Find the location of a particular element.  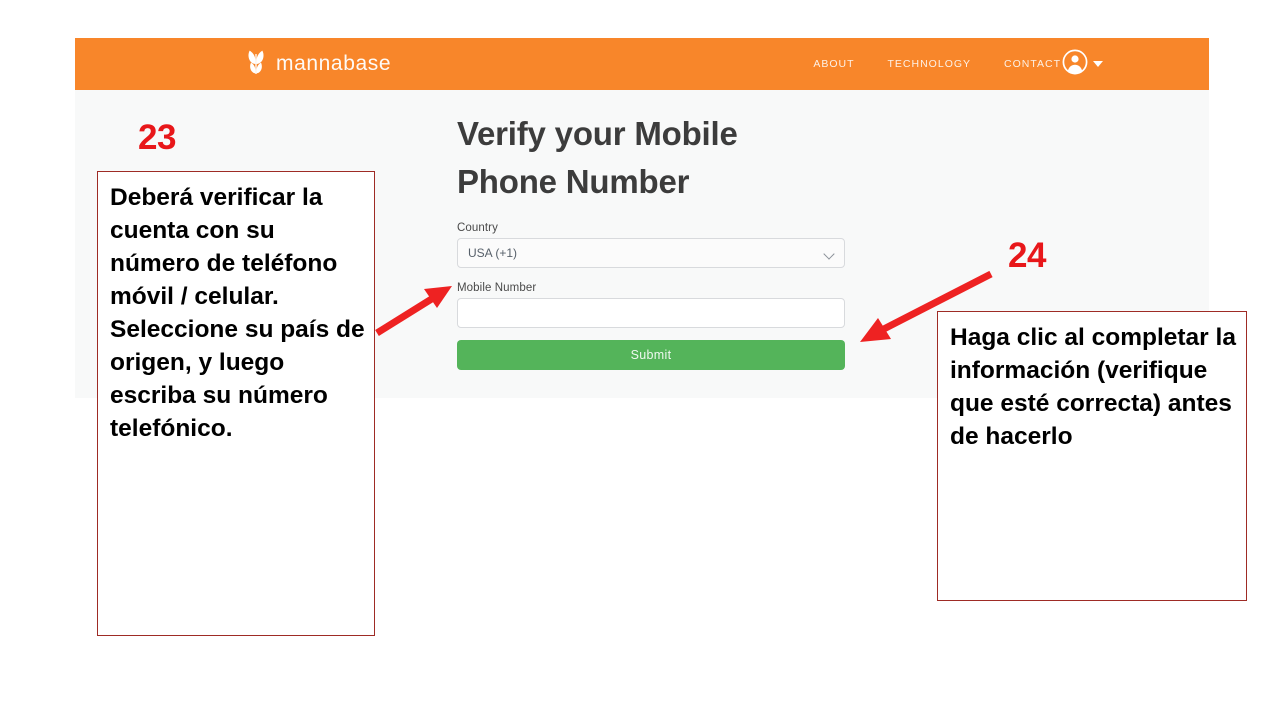

account-menu is located at coordinates (1082, 64).